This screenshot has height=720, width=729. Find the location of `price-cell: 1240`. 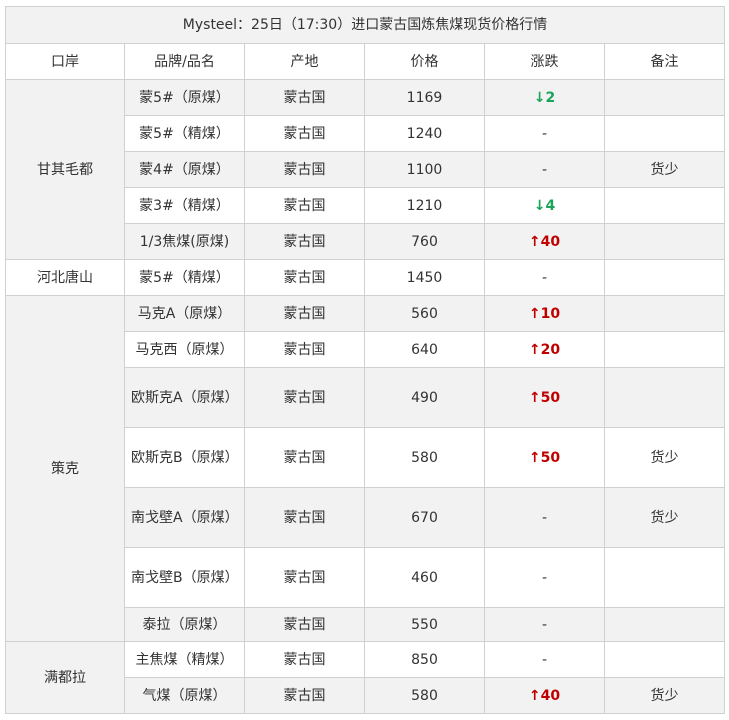

price-cell: 1240 is located at coordinates (424, 133).